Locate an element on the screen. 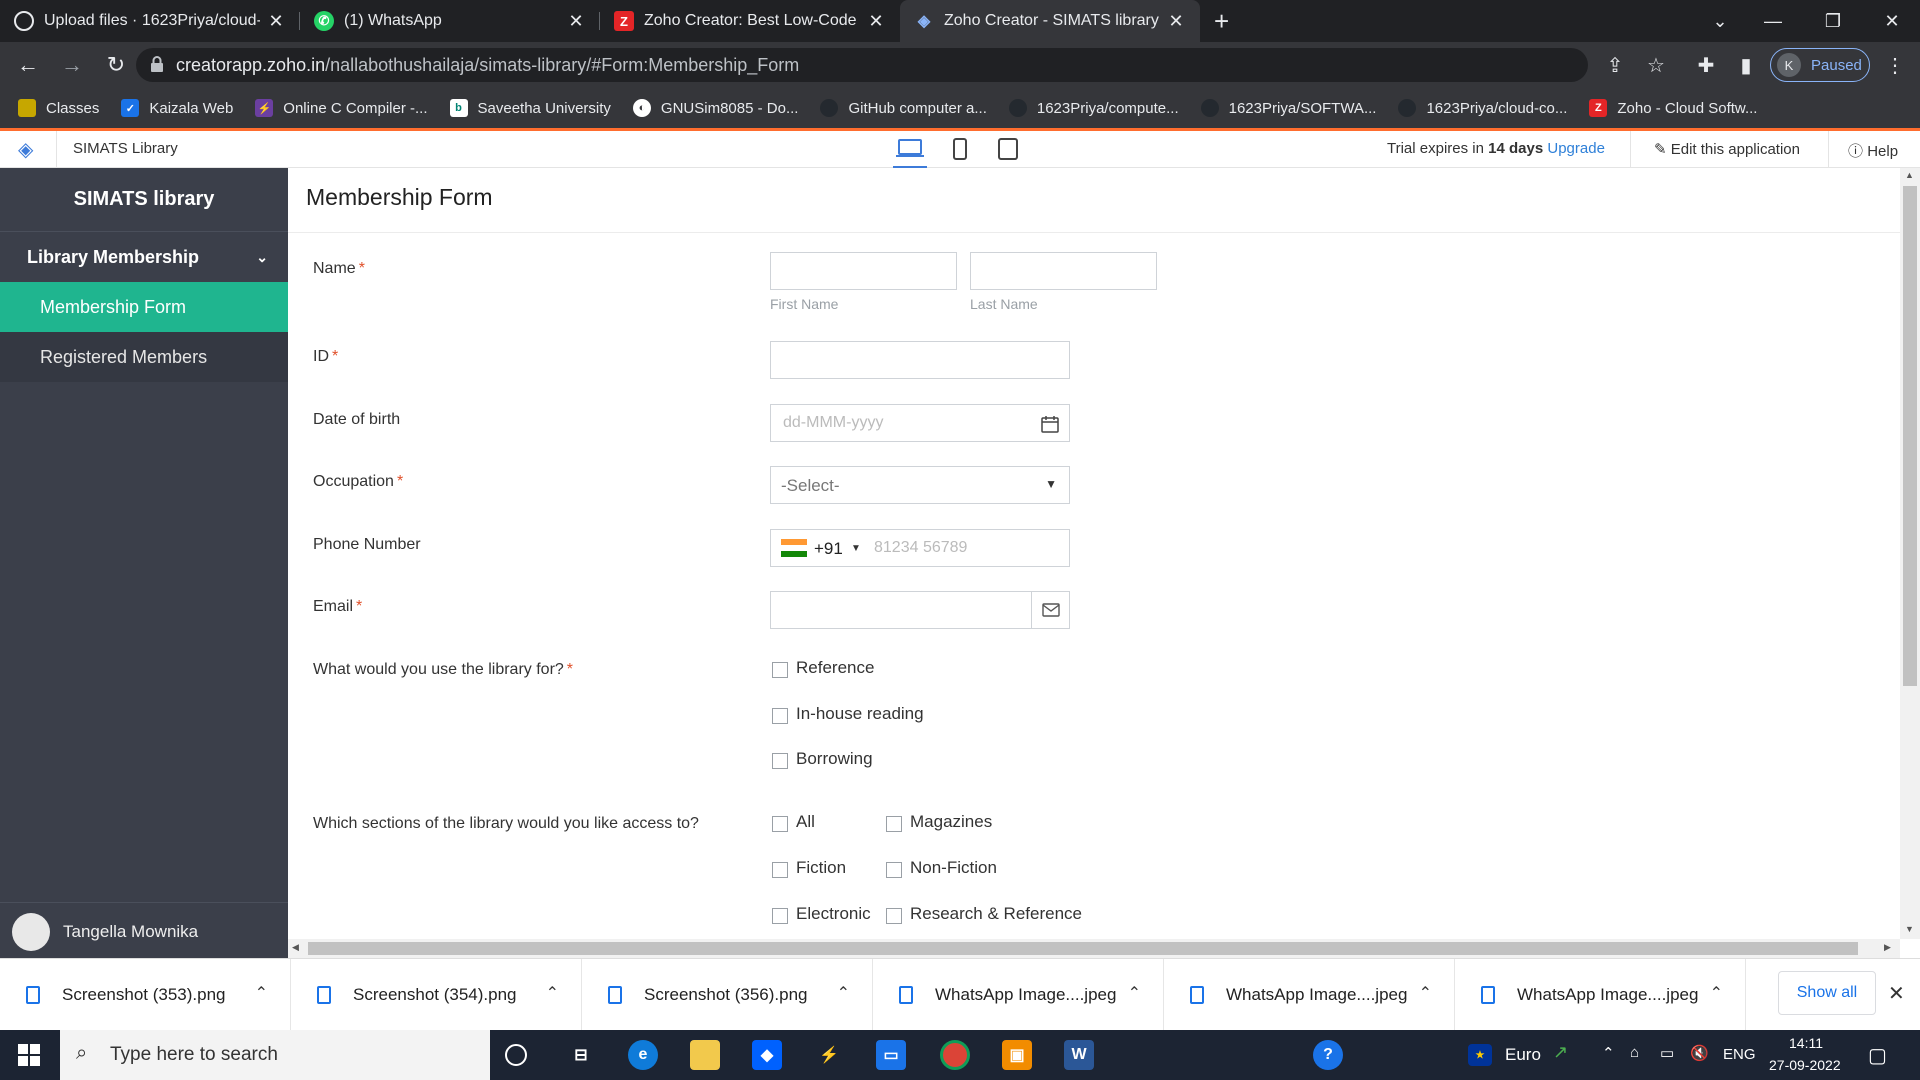 The height and width of the screenshot is (1080, 1920). phone-input: +91 ▼ 81234 56789 is located at coordinates (920, 548).